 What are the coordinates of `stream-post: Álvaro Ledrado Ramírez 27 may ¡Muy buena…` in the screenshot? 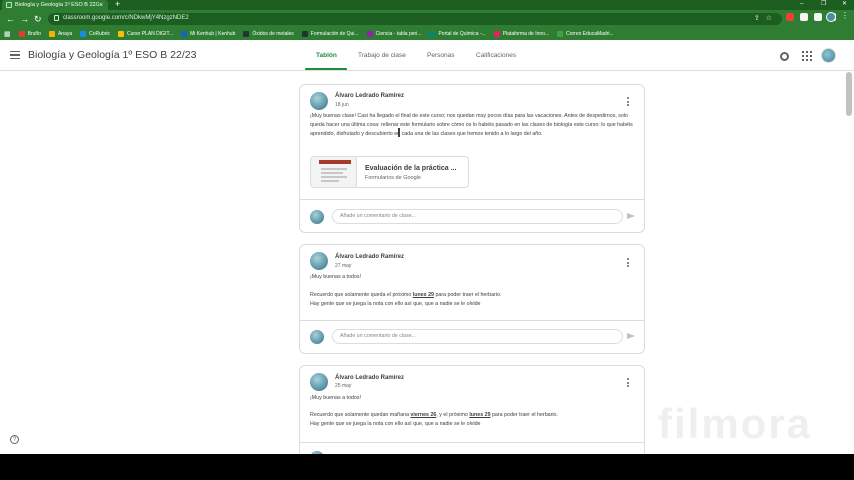 It's located at (472, 299).